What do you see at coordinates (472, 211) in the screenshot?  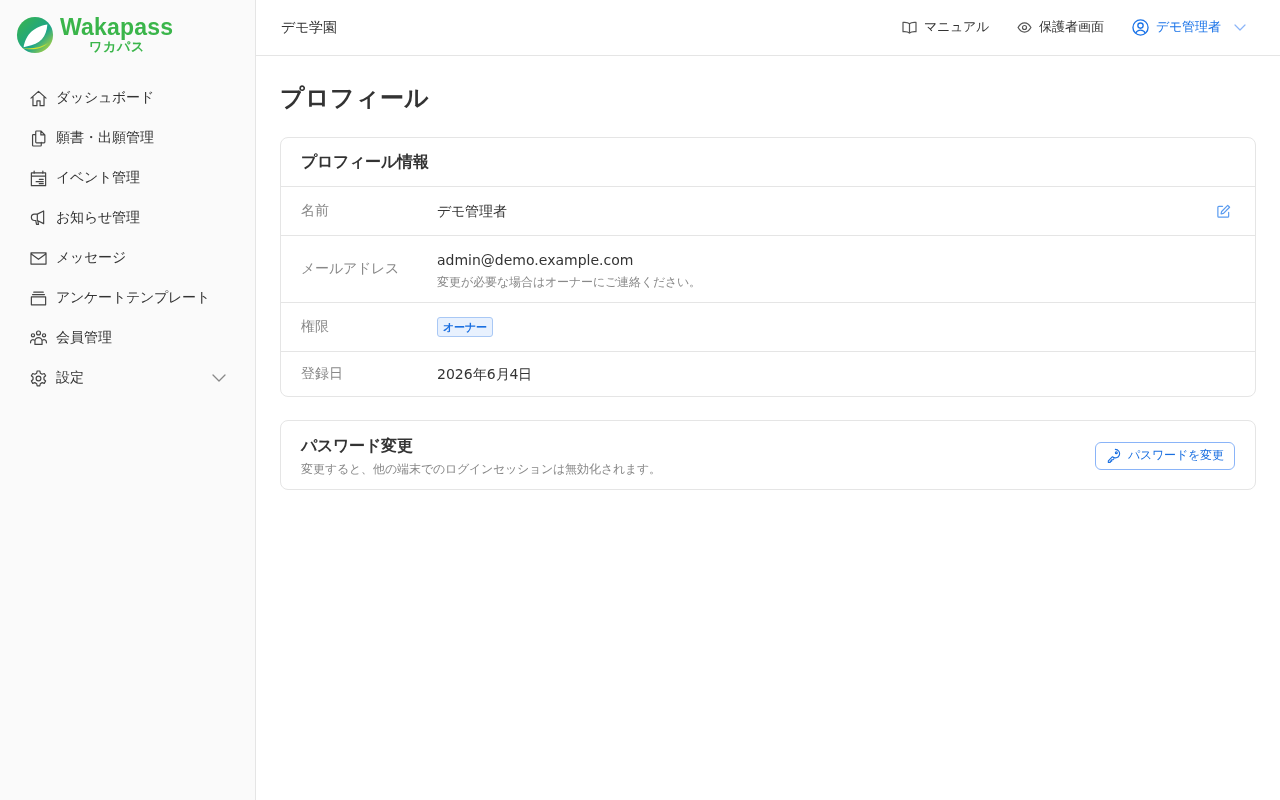 I see `field-value: デモ管理者` at bounding box center [472, 211].